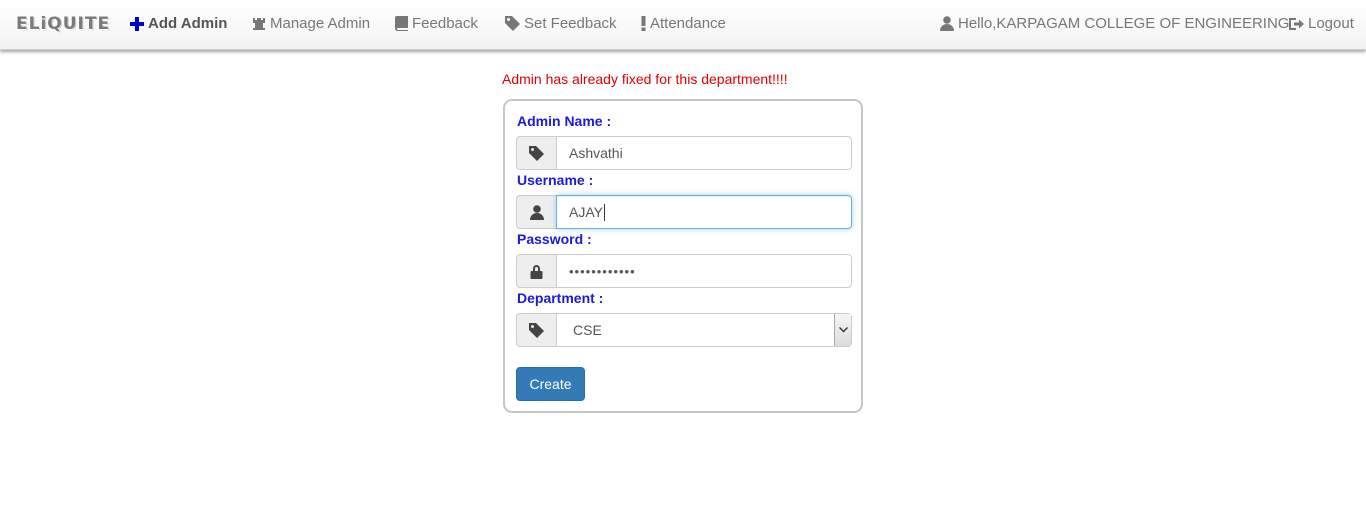  I want to click on admin-name-label: Admin Name :, so click(564, 121).